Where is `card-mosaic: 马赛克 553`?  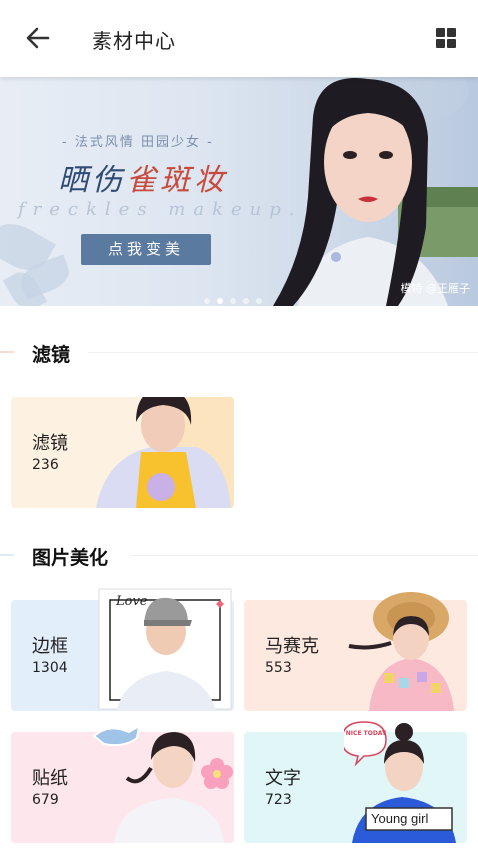 card-mosaic: 马赛克 553 is located at coordinates (355, 651).